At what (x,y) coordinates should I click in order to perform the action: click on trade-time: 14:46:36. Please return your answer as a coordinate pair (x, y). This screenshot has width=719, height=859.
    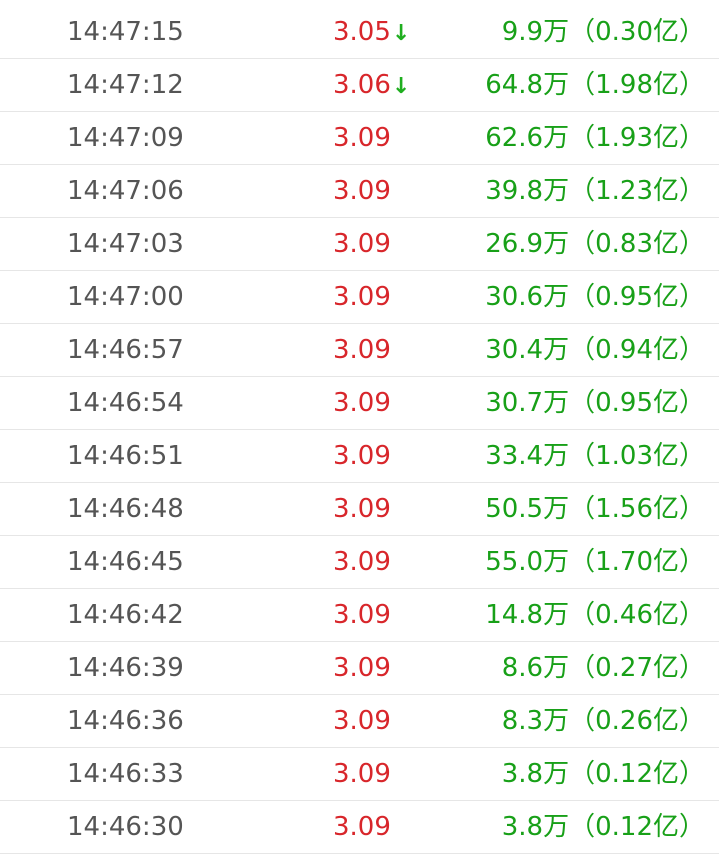
    Looking at the image, I should click on (125, 721).